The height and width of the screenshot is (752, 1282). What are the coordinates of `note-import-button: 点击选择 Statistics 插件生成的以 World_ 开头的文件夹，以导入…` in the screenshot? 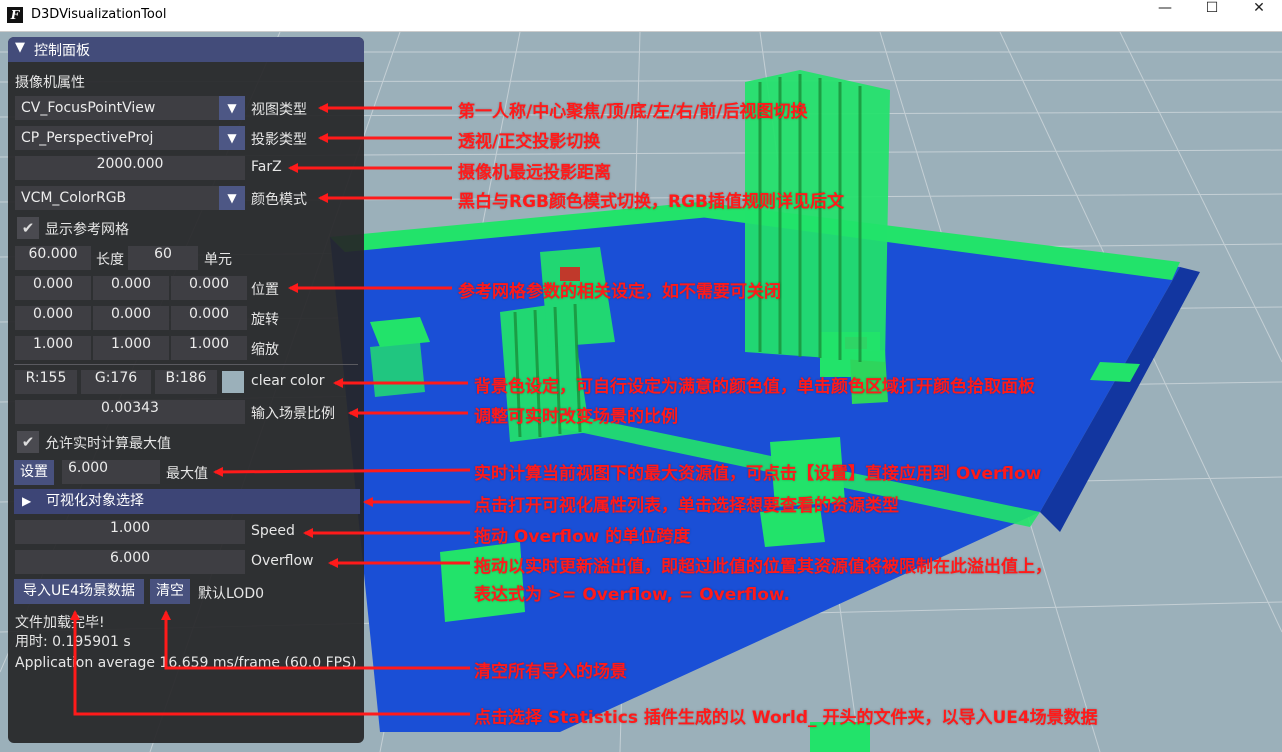 It's located at (786, 718).